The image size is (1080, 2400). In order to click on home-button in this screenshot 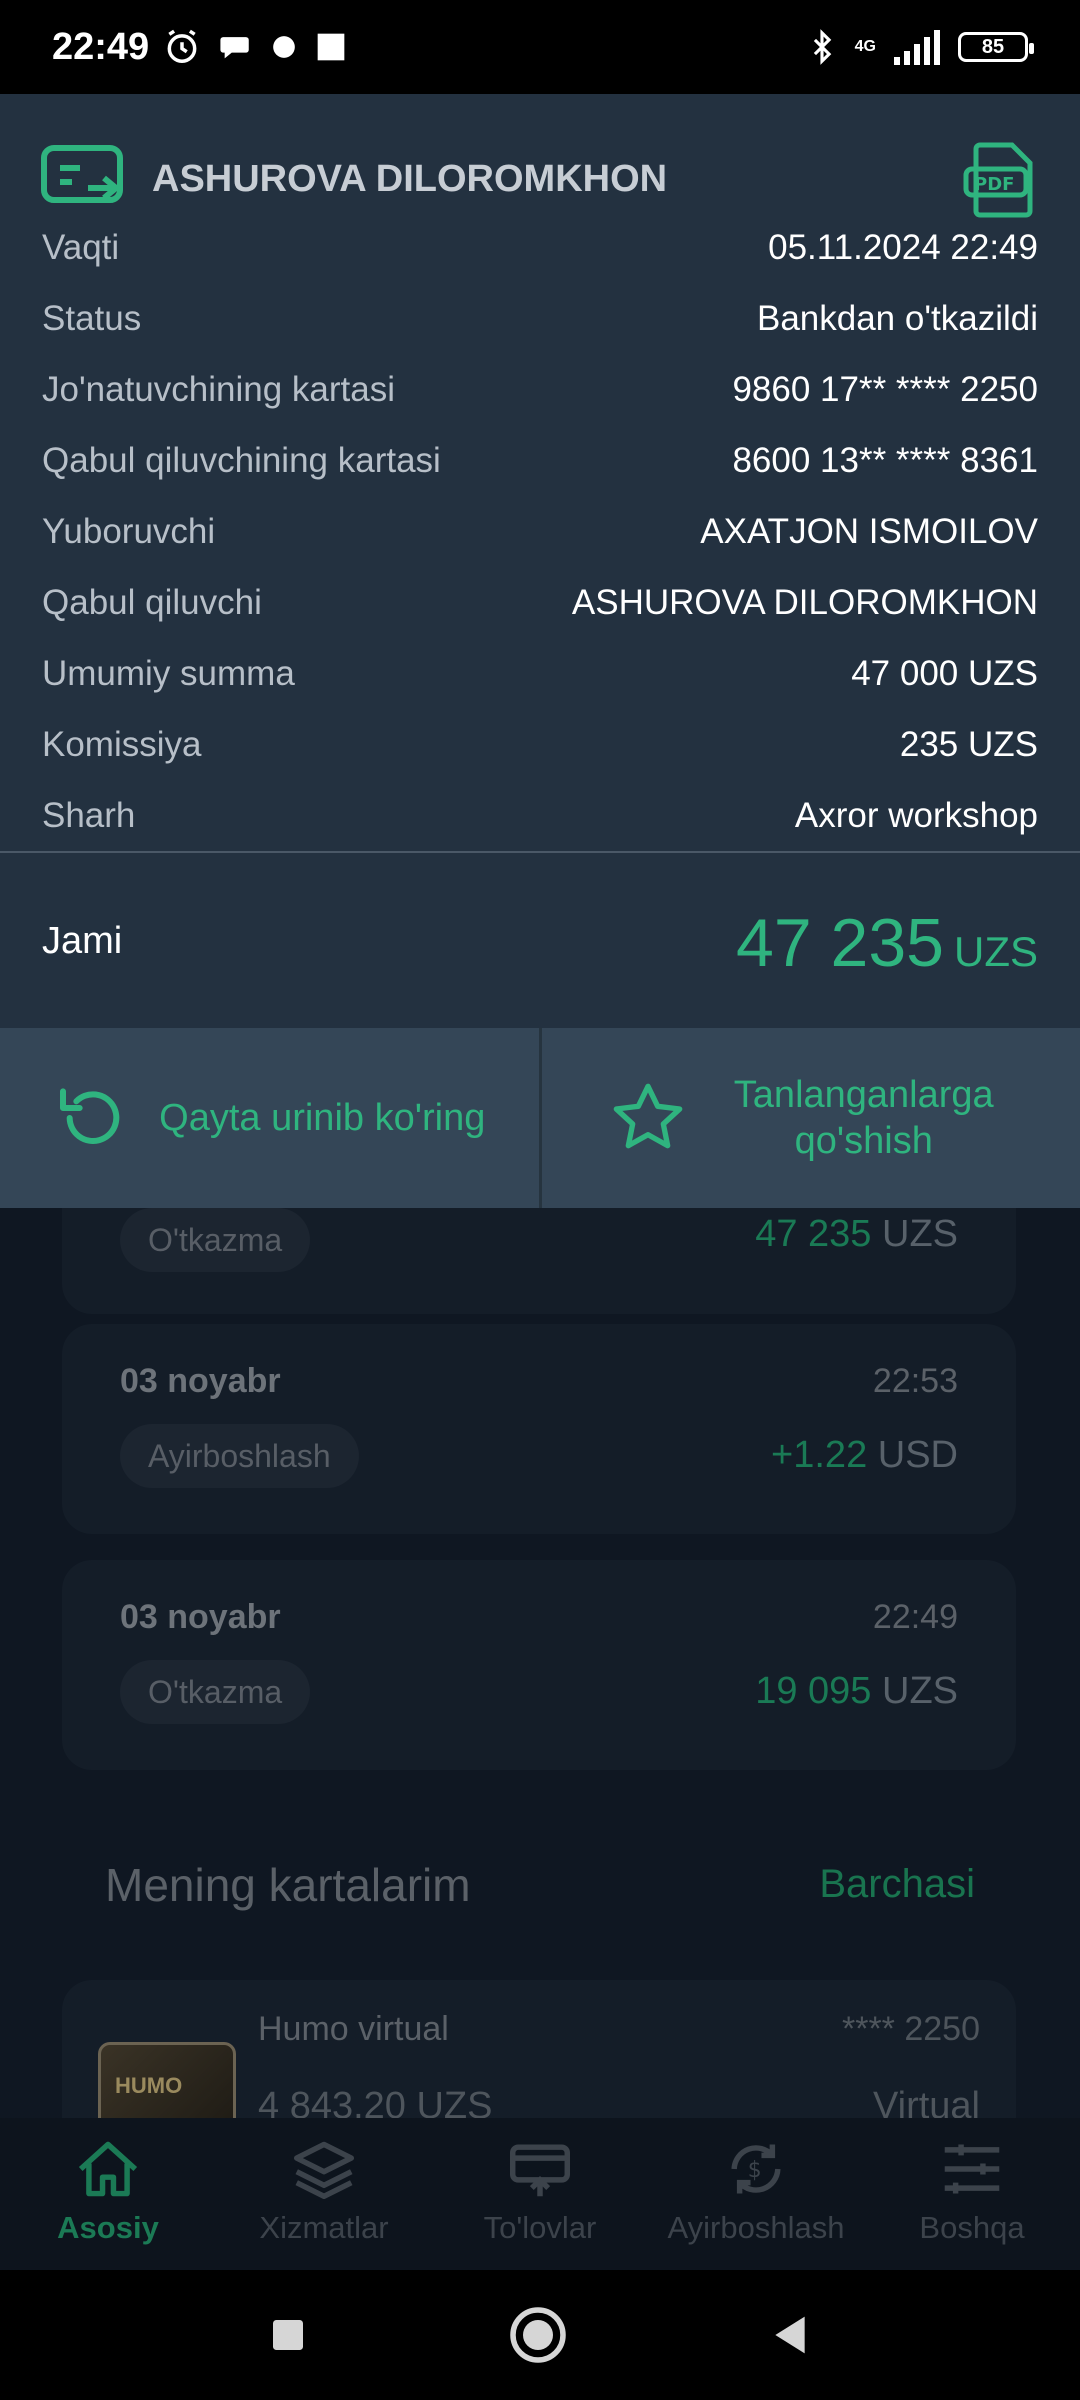, I will do `click(538, 2335)`.